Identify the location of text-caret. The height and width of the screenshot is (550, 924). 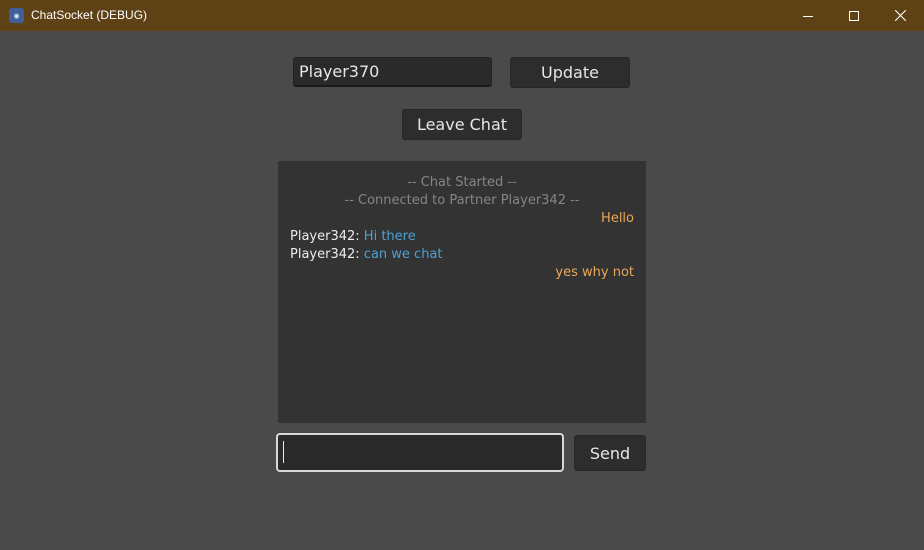
(283, 452).